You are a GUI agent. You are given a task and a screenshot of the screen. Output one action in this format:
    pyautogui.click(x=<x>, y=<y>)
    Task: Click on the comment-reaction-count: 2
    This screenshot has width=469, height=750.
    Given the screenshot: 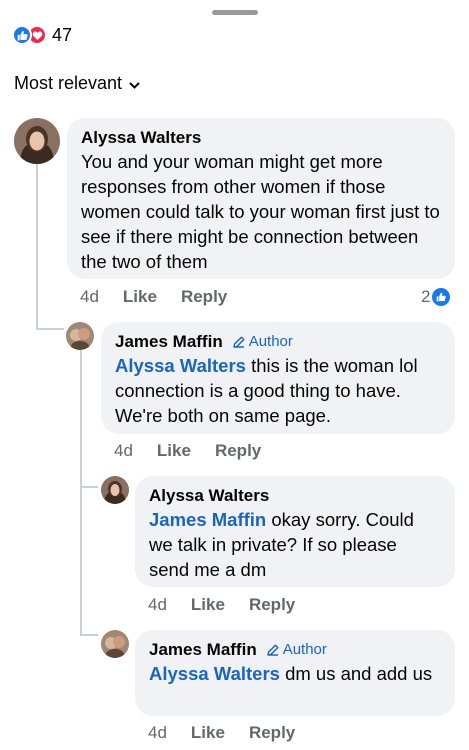 What is the action you would take?
    pyautogui.click(x=436, y=297)
    